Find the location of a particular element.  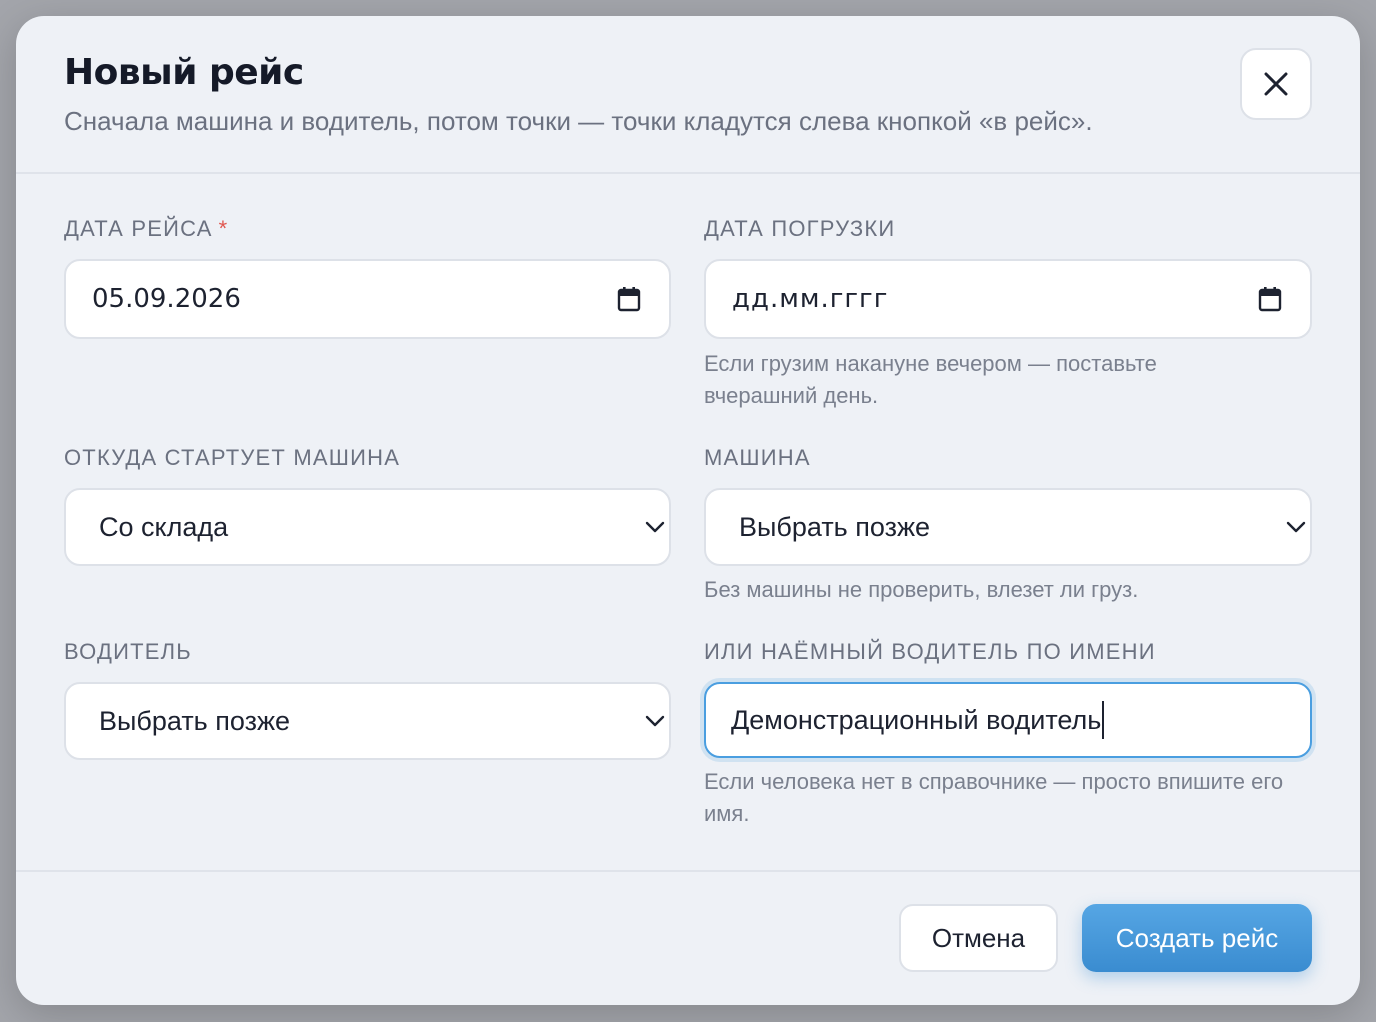

hired-driver-label: ИЛИ НАЁМНЫЙ ВОДИТЕЛЬ ПО ИМЕНИ is located at coordinates (930, 651).